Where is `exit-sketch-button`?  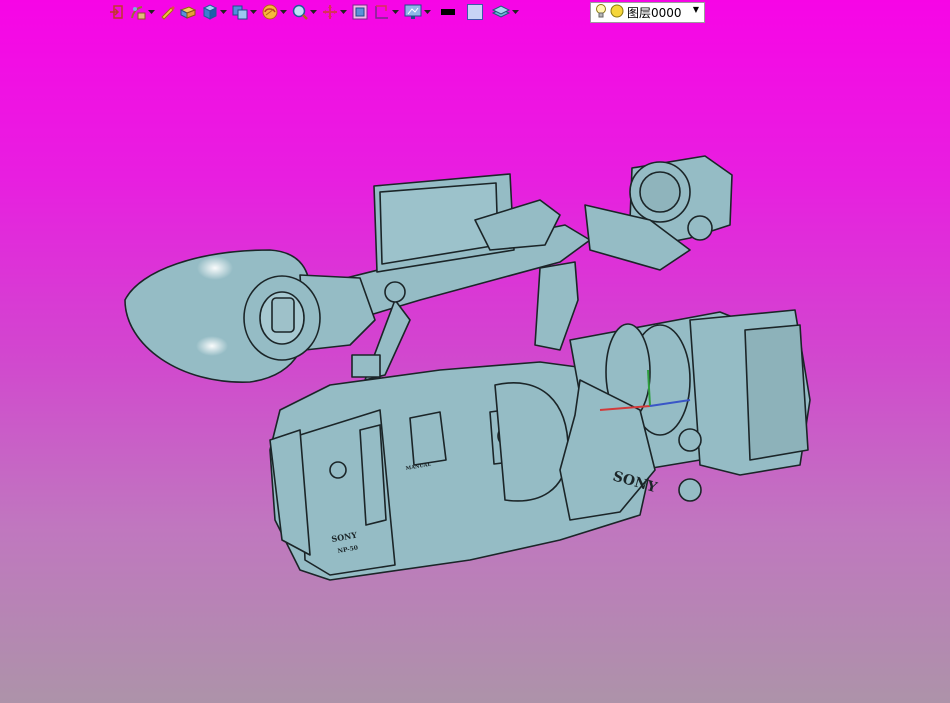
exit-sketch-button is located at coordinates (117, 12).